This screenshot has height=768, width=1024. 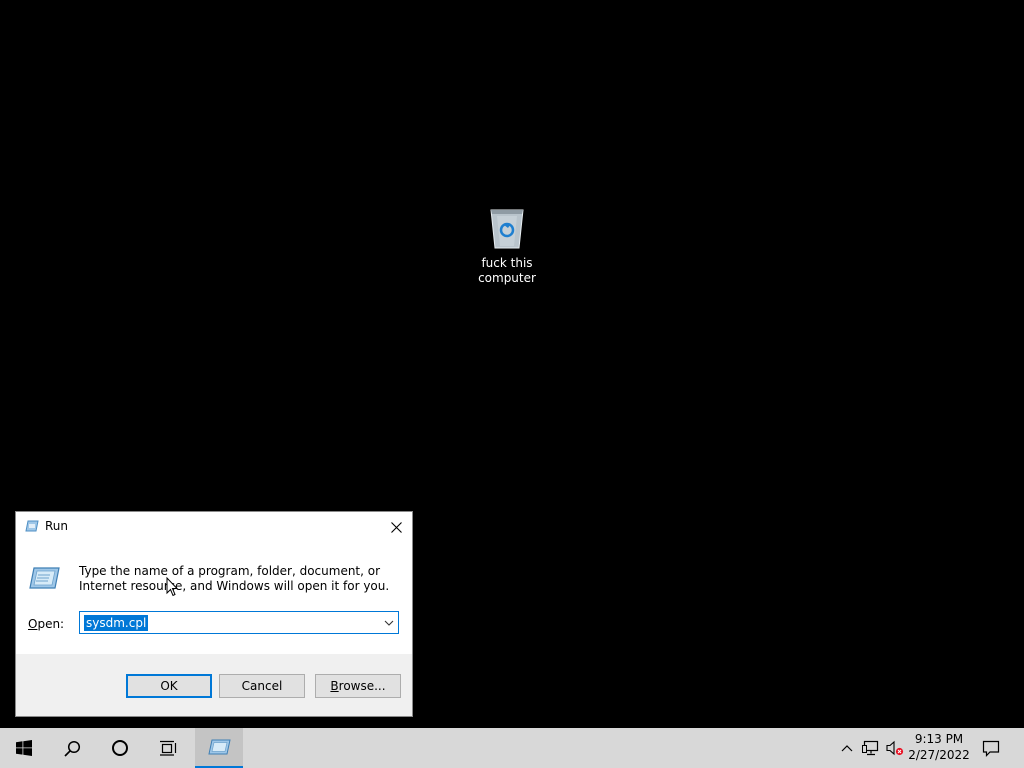 I want to click on run-program-icon, so click(x=44, y=579).